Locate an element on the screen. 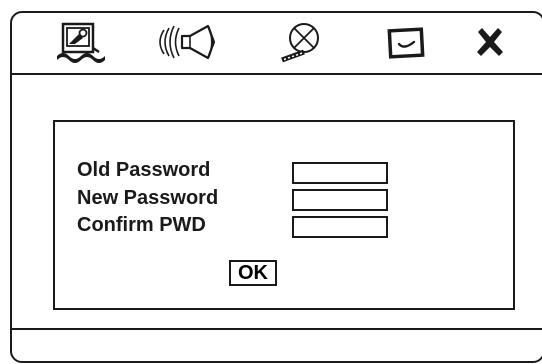  tab-video is located at coordinates (302, 42).